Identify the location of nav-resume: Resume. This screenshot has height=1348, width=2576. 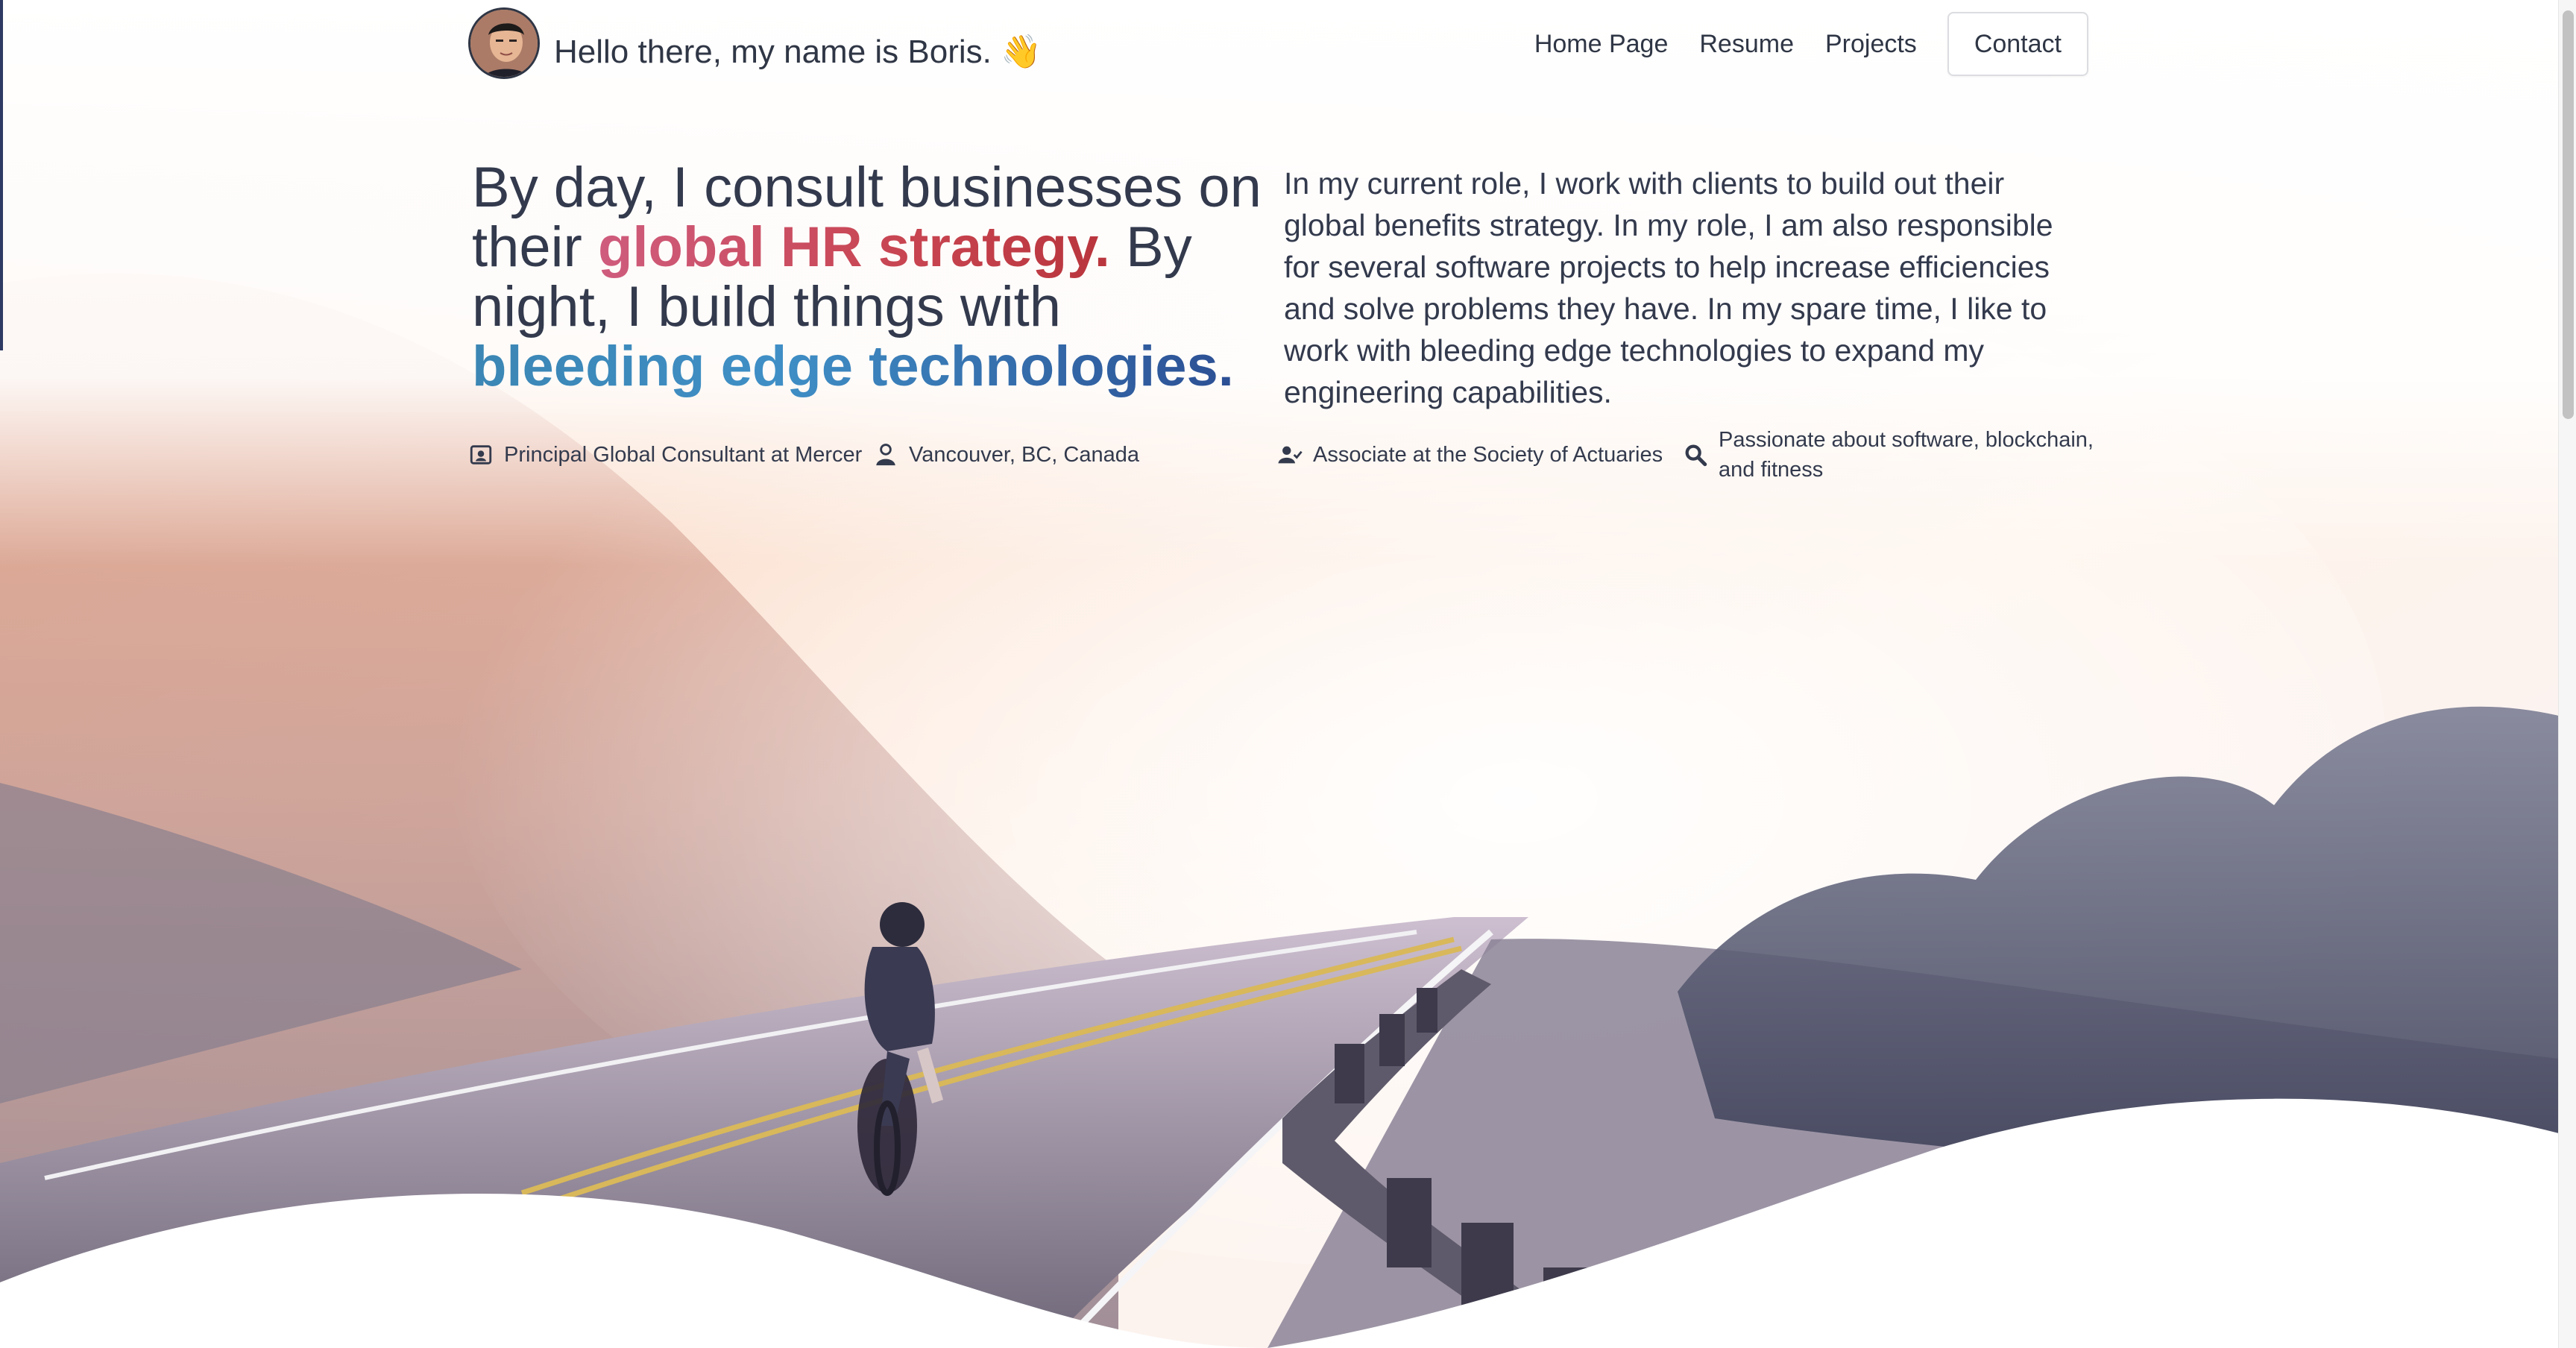
(1747, 44).